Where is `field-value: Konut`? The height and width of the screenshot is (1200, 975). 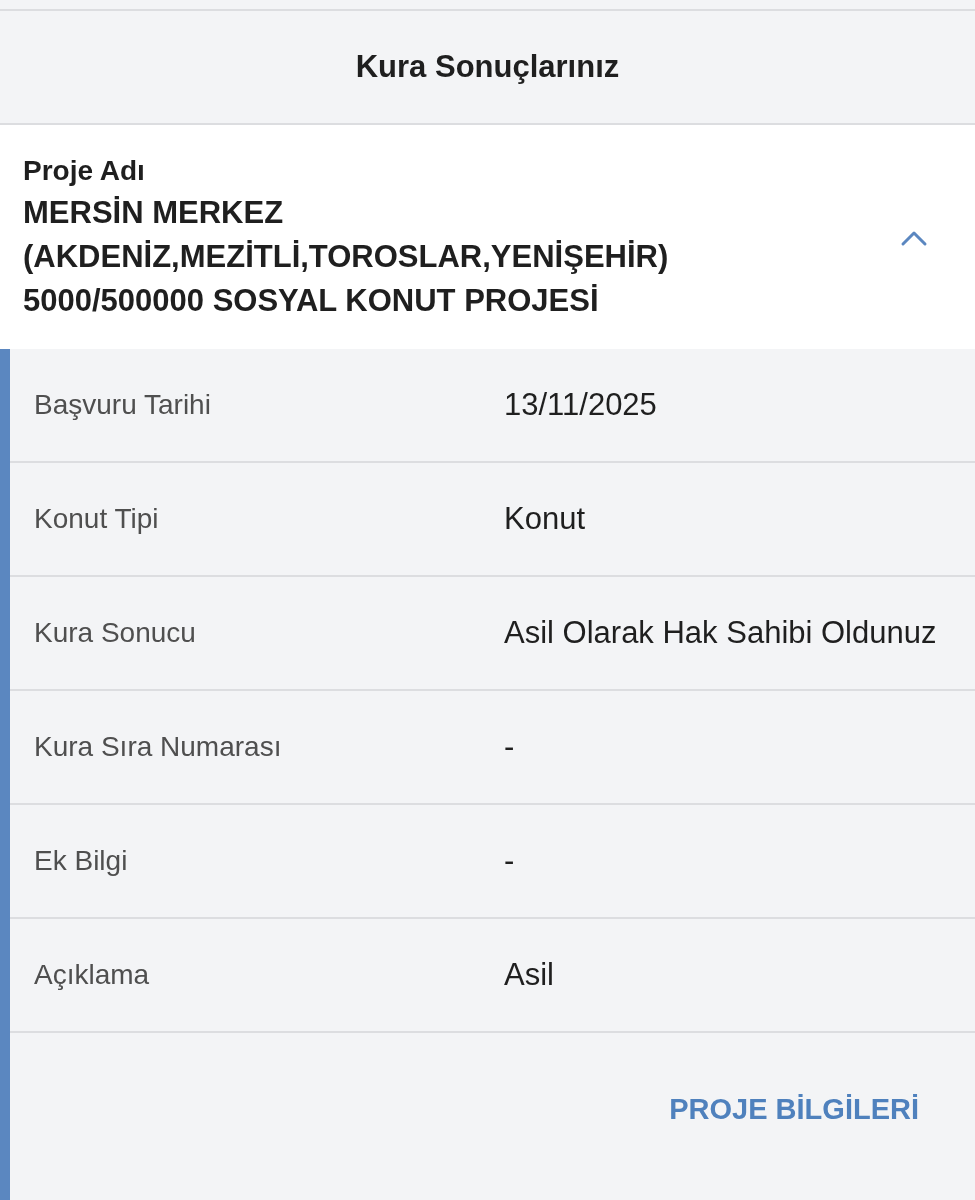
field-value: Konut is located at coordinates (545, 519).